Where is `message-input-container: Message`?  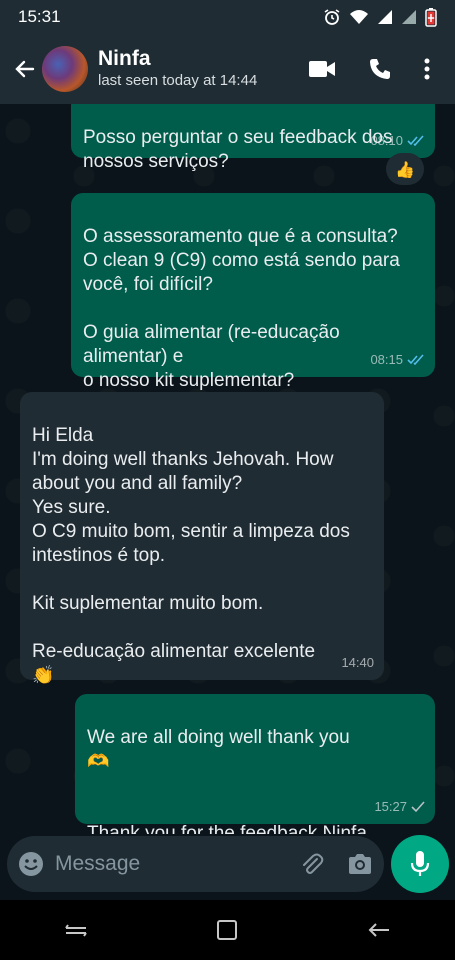
message-input-container: Message is located at coordinates (195, 864).